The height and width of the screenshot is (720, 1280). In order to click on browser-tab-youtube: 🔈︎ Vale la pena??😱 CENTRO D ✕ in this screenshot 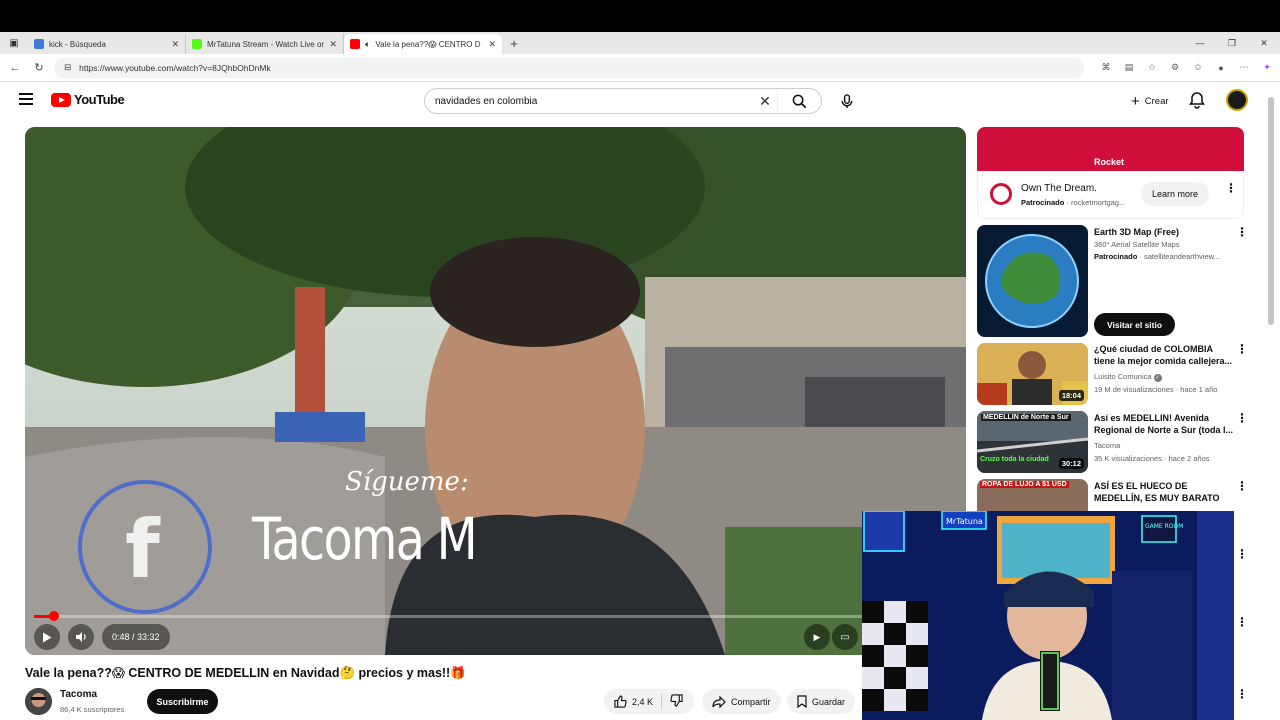, I will do `click(423, 44)`.